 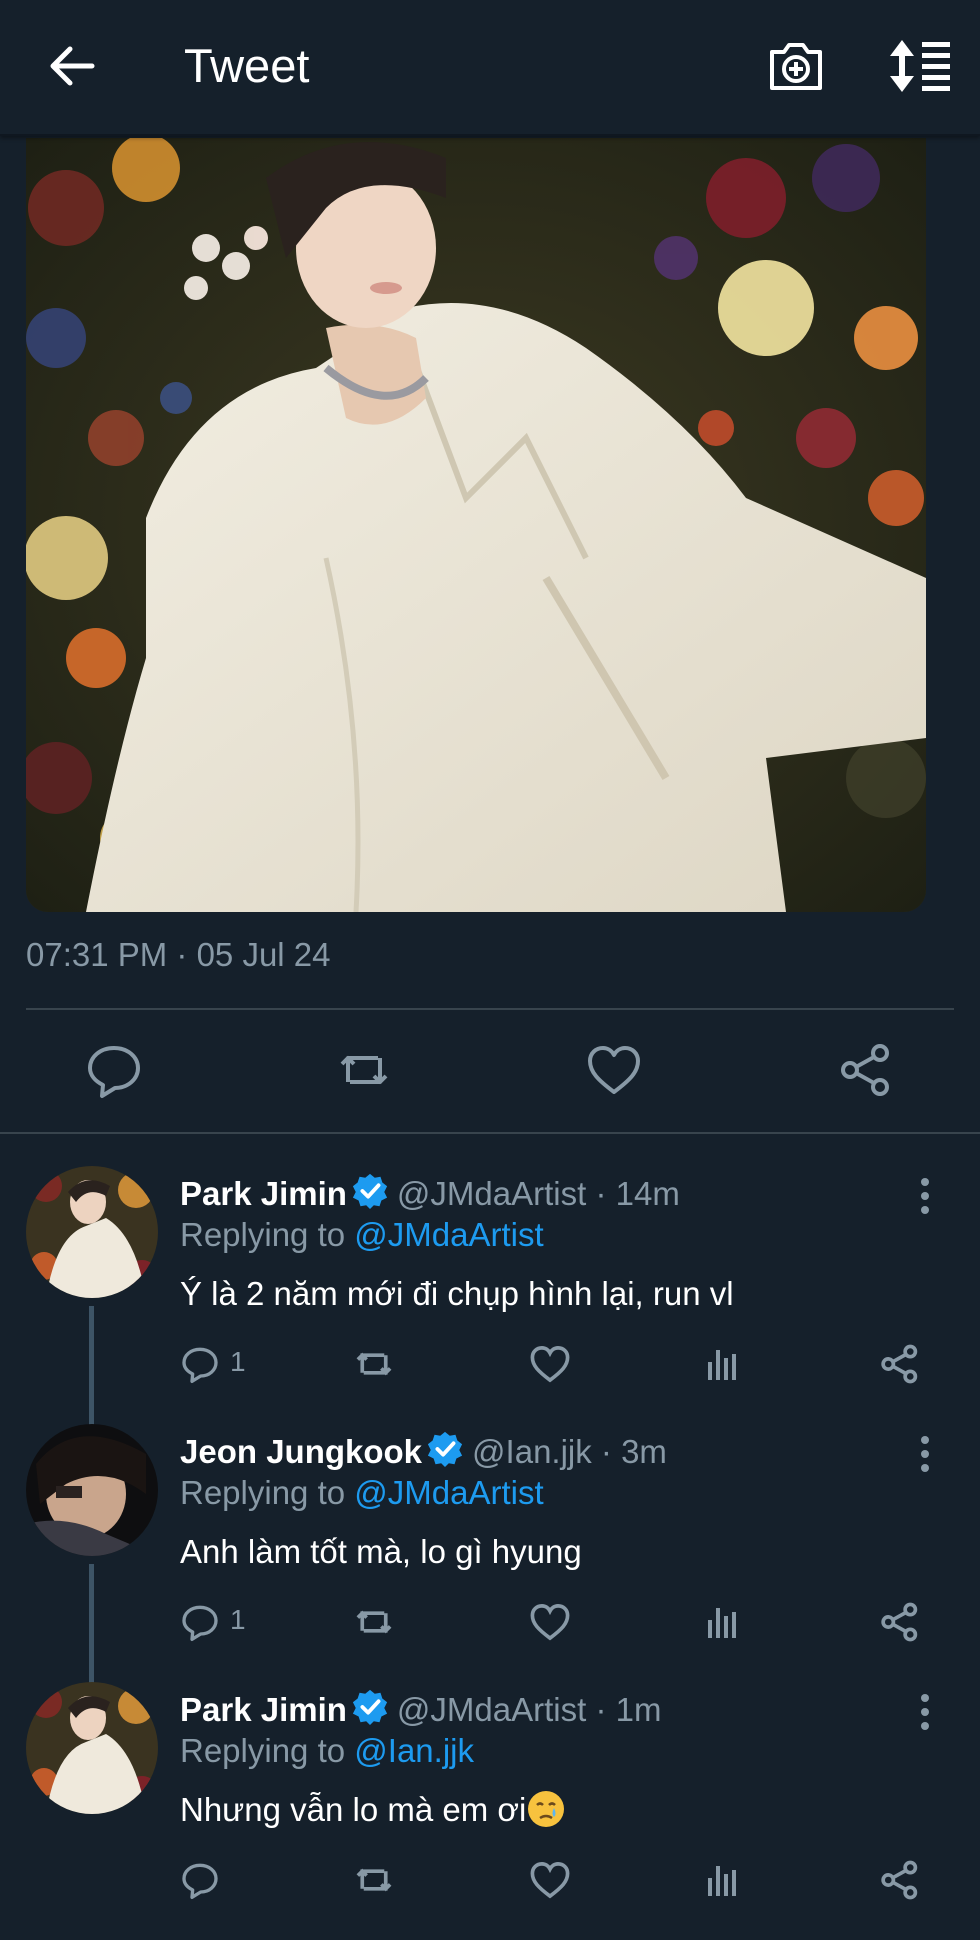 I want to click on mention-link: @Ian.jjk, so click(x=414, y=1750).